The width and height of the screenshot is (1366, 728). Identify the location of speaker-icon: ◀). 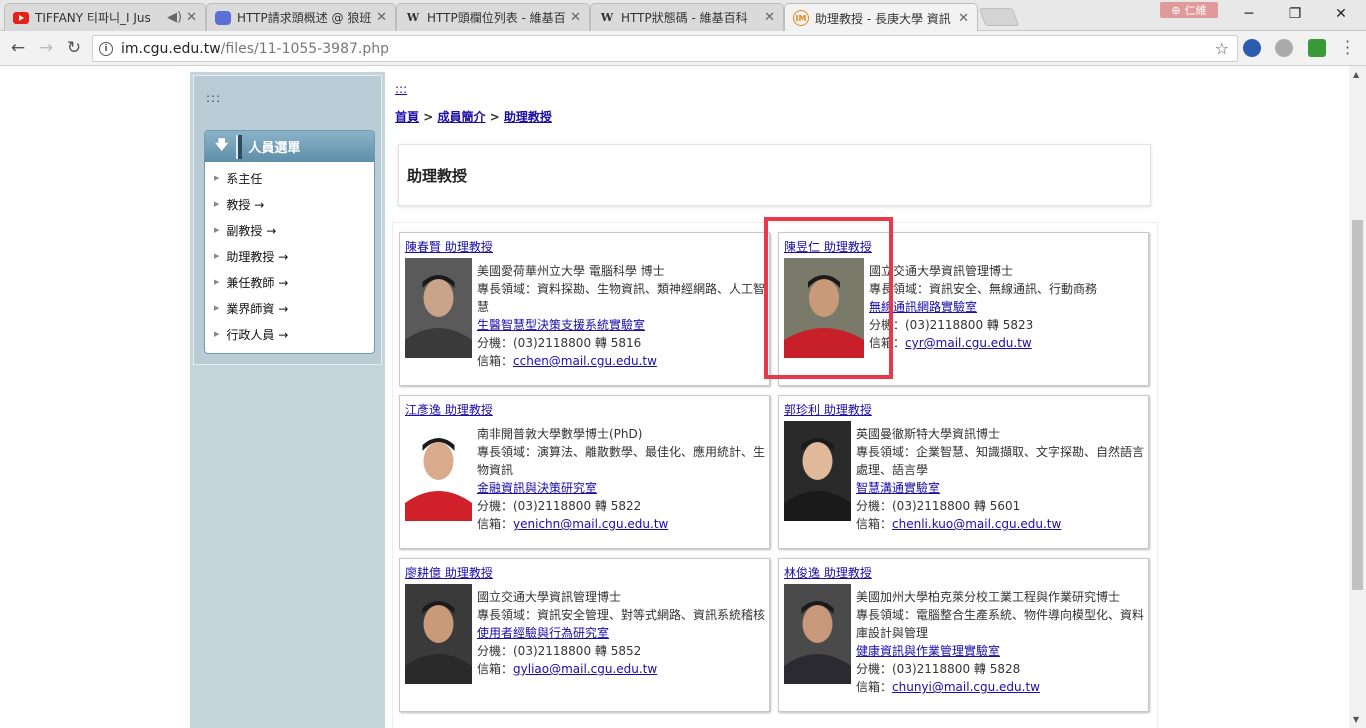
(174, 17).